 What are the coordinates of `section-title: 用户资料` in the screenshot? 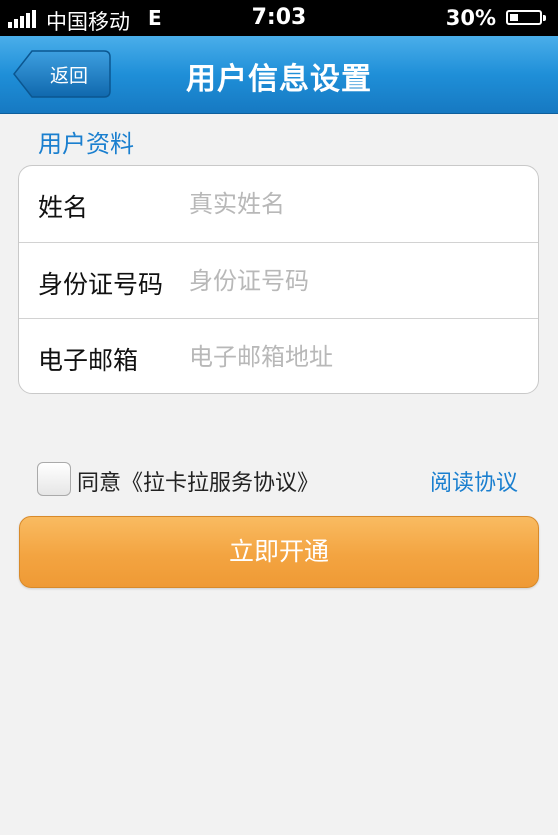 It's located at (86, 144).